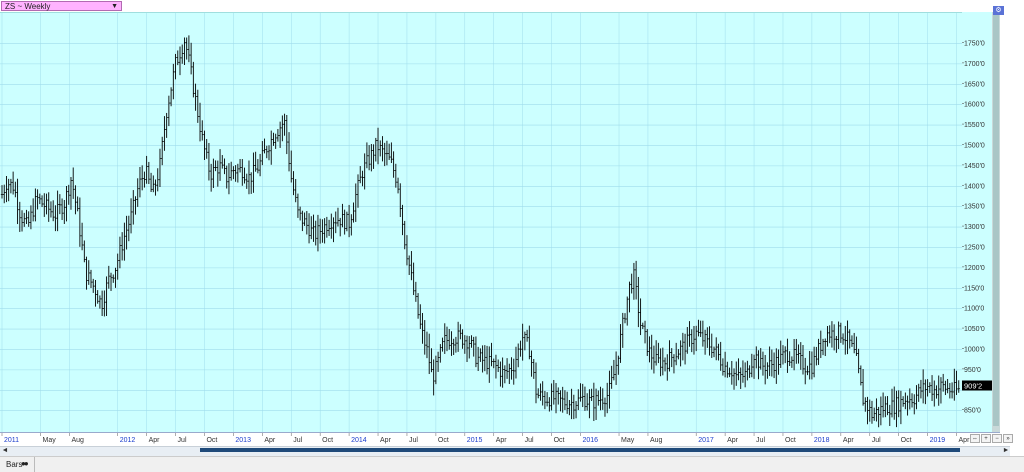  I want to click on scroll-end-icon: », so click(1008, 438).